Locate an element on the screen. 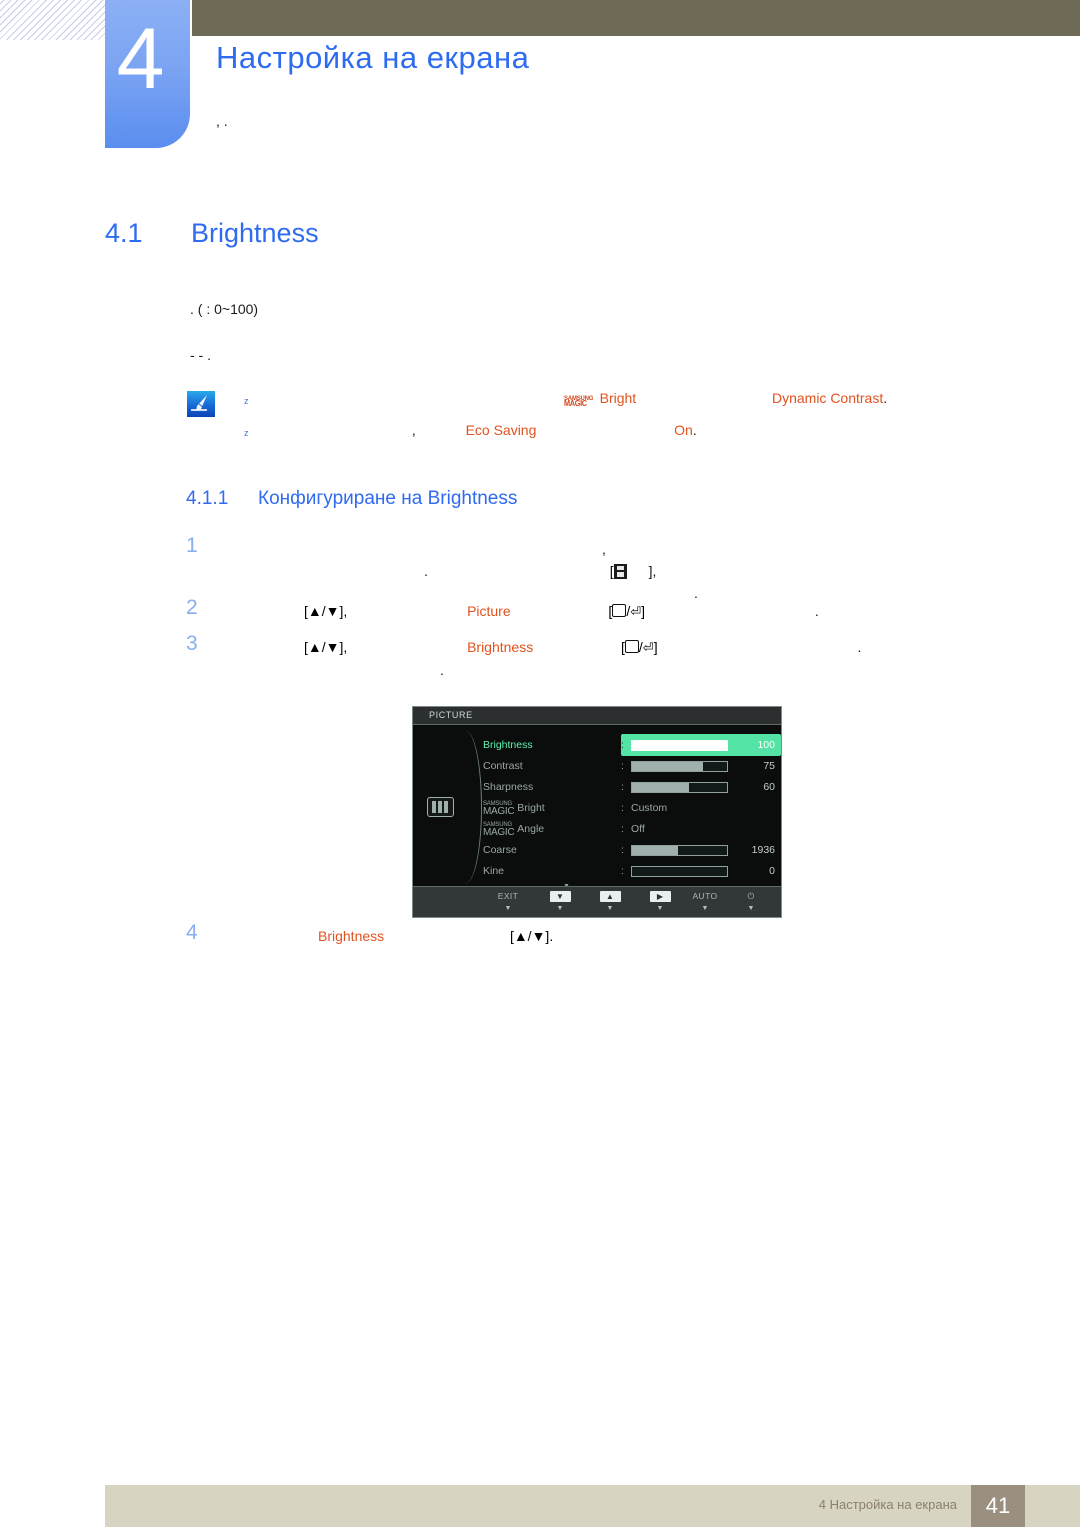 Image resolution: width=1080 pixels, height=1527 pixels. step-1: 1 , . [], . is located at coordinates (606, 569).